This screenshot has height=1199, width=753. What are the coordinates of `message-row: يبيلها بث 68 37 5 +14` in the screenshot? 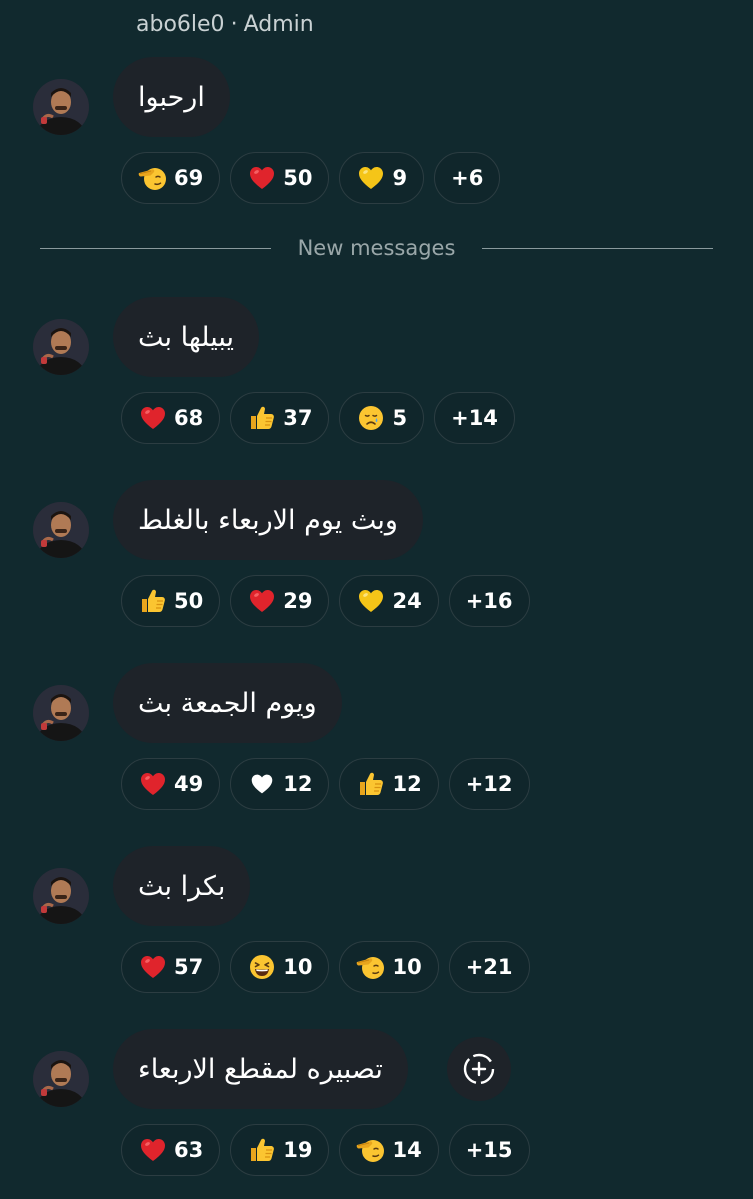 It's located at (376, 377).